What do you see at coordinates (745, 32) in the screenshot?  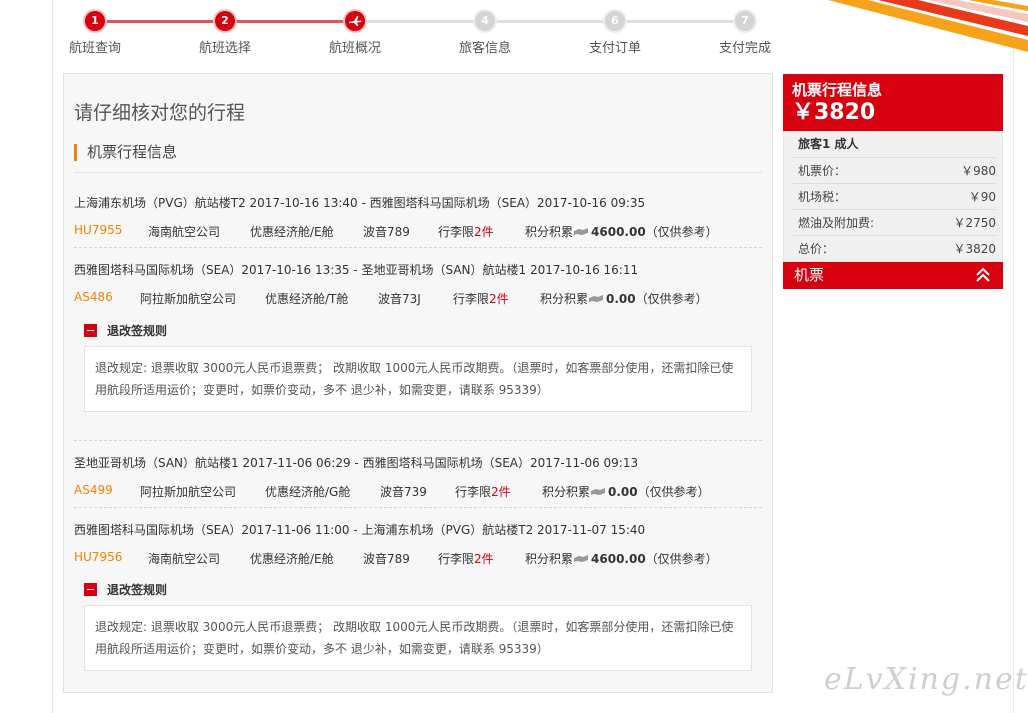 I see `step-payment-complete: 7 支付完成` at bounding box center [745, 32].